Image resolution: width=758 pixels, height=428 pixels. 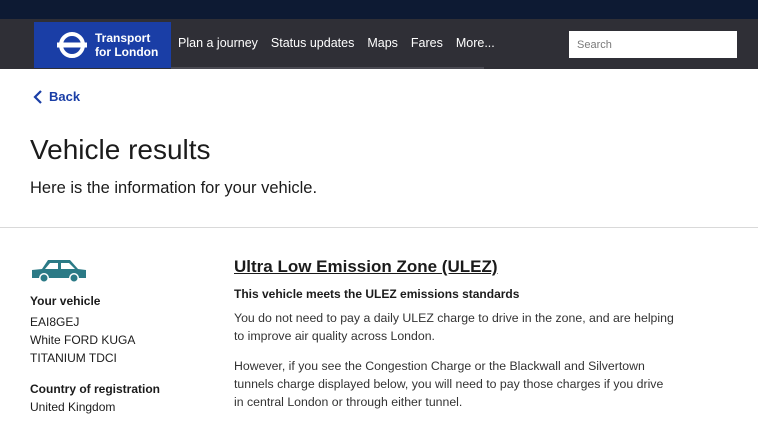 I want to click on page-title: Vehicle results, so click(x=120, y=149).